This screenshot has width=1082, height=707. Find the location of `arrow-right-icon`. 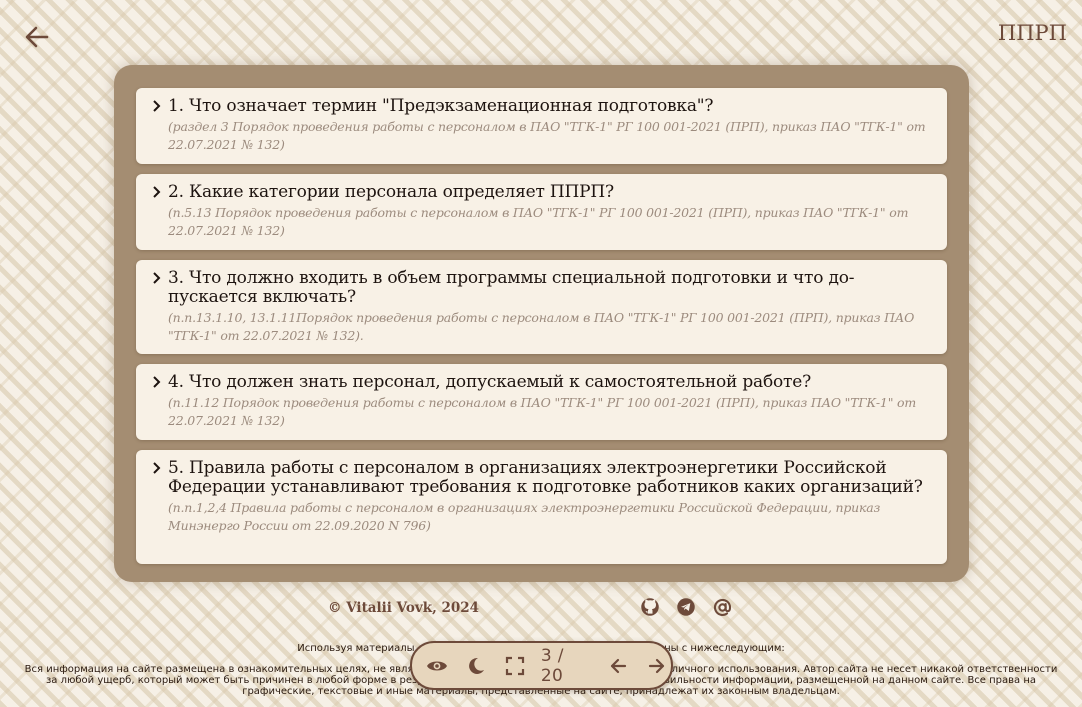

arrow-right-icon is located at coordinates (657, 665).